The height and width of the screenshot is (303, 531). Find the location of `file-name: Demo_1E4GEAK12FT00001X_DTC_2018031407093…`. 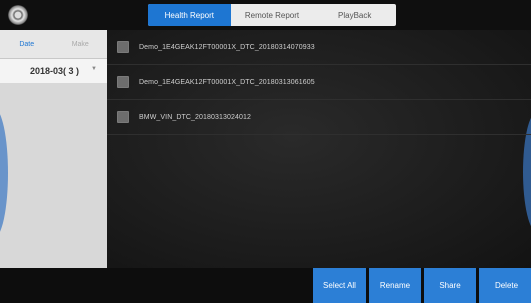

file-name: Demo_1E4GEAK12FT00001X_DTC_2018031407093… is located at coordinates (227, 47).